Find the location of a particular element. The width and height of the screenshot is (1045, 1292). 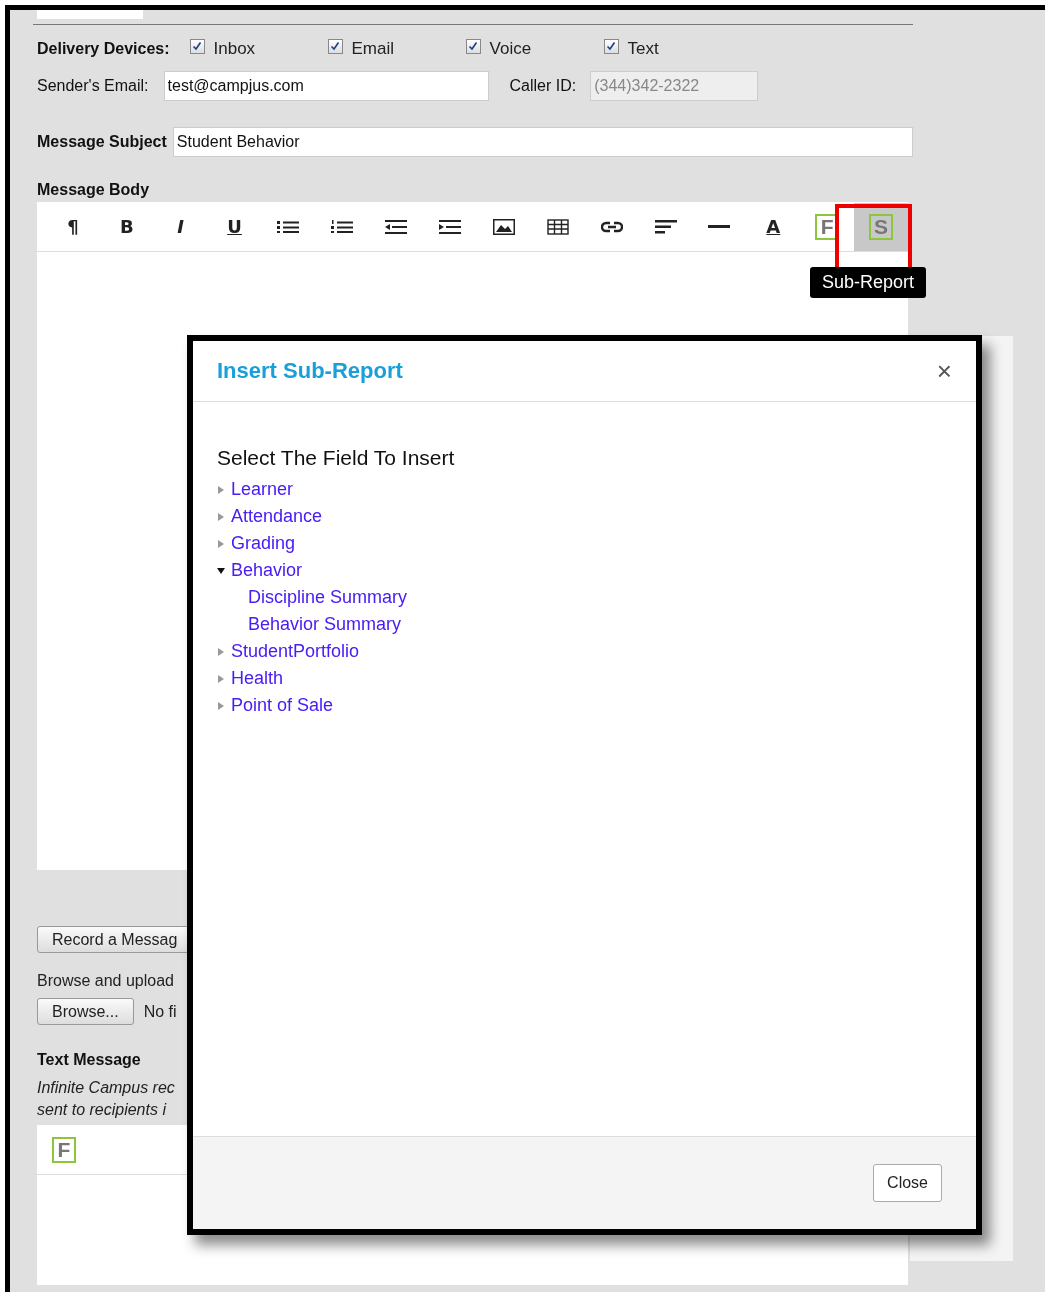

note-text: sent to recipients i is located at coordinates (102, 1110).